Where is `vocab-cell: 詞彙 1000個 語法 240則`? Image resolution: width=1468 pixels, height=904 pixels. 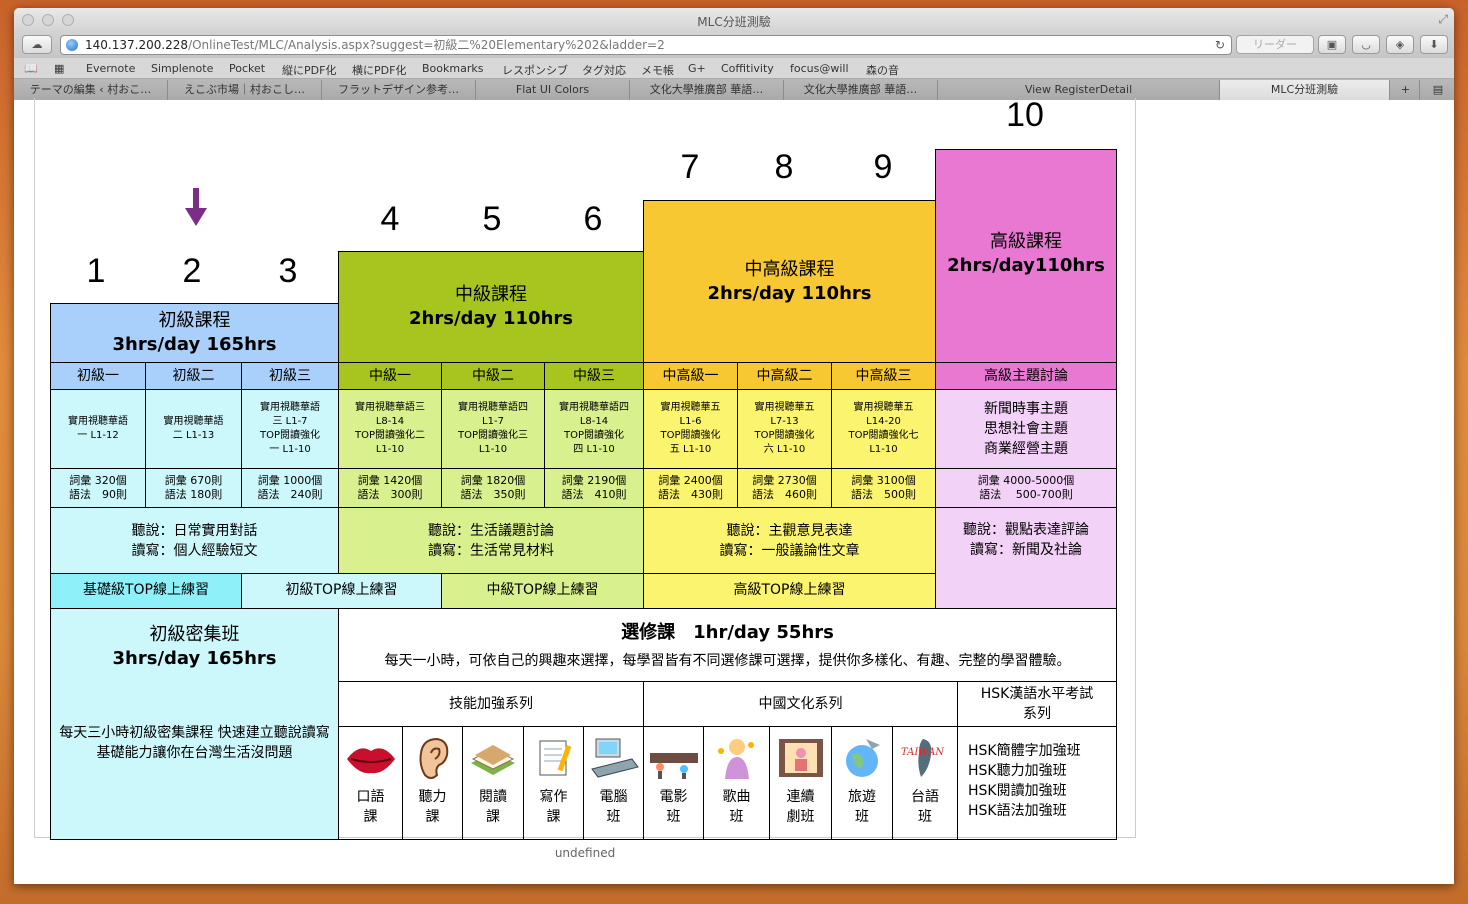
vocab-cell: 詞彙 1000個 語法 240則 is located at coordinates (290, 488).